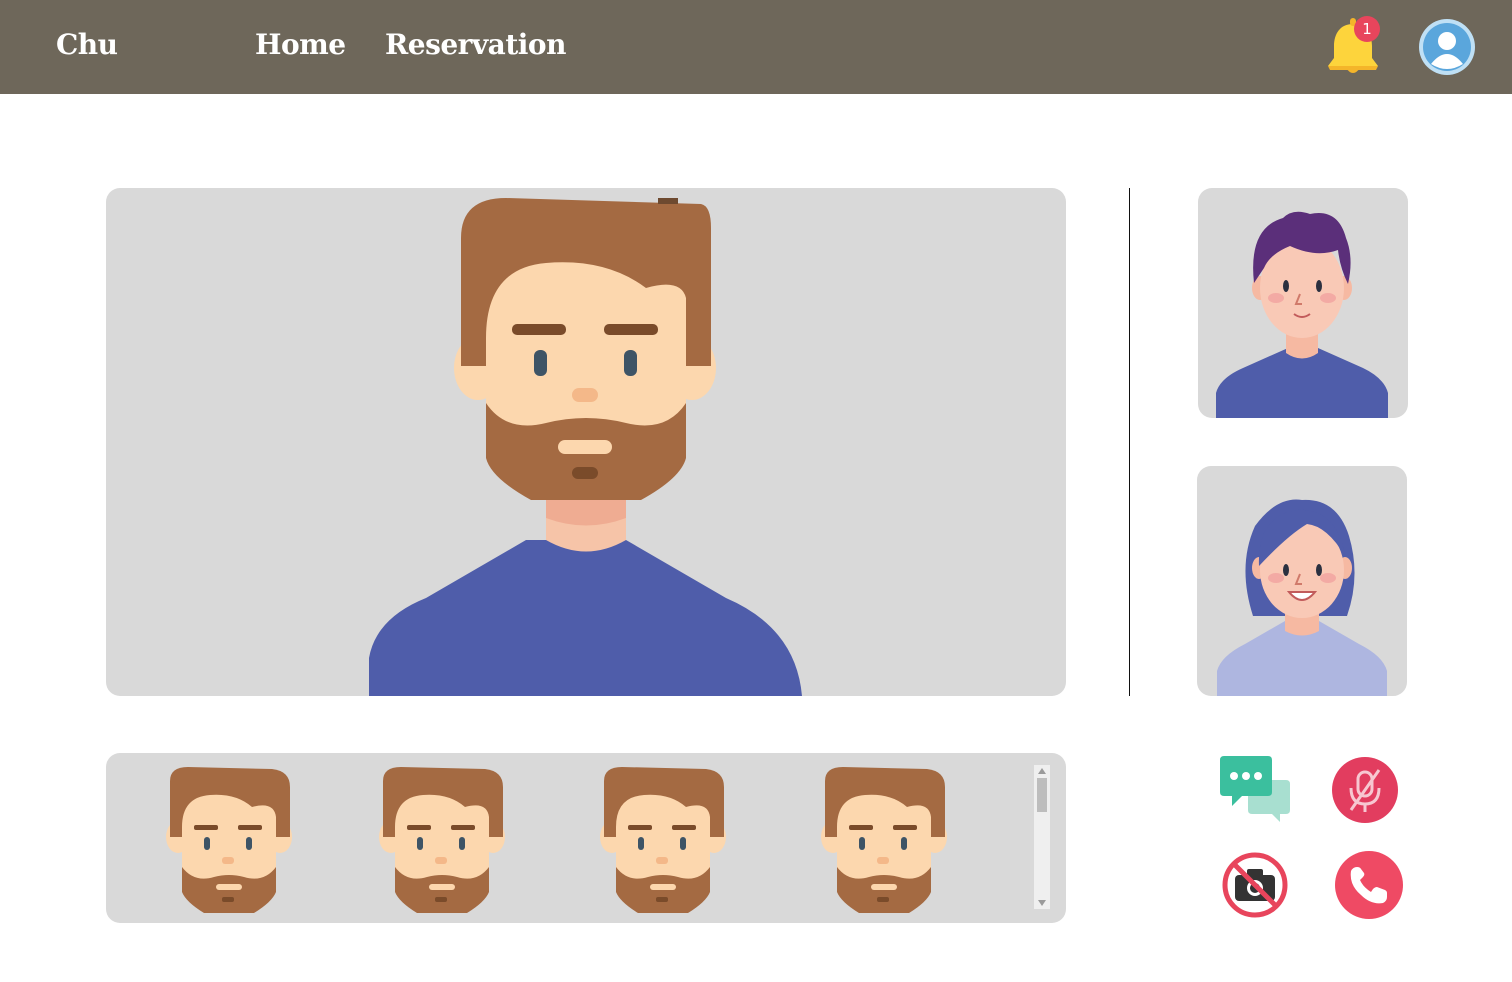 The image size is (1512, 982). I want to click on camera-off-icon, so click(1255, 885).